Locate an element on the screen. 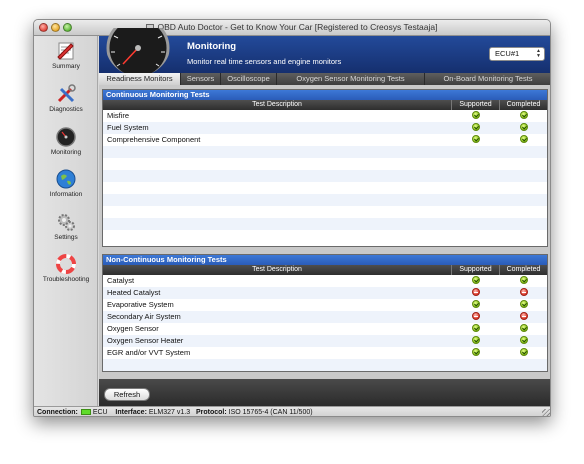 This screenshot has height=464, width=584. test-description: EGR and/or VVT System is located at coordinates (149, 352).